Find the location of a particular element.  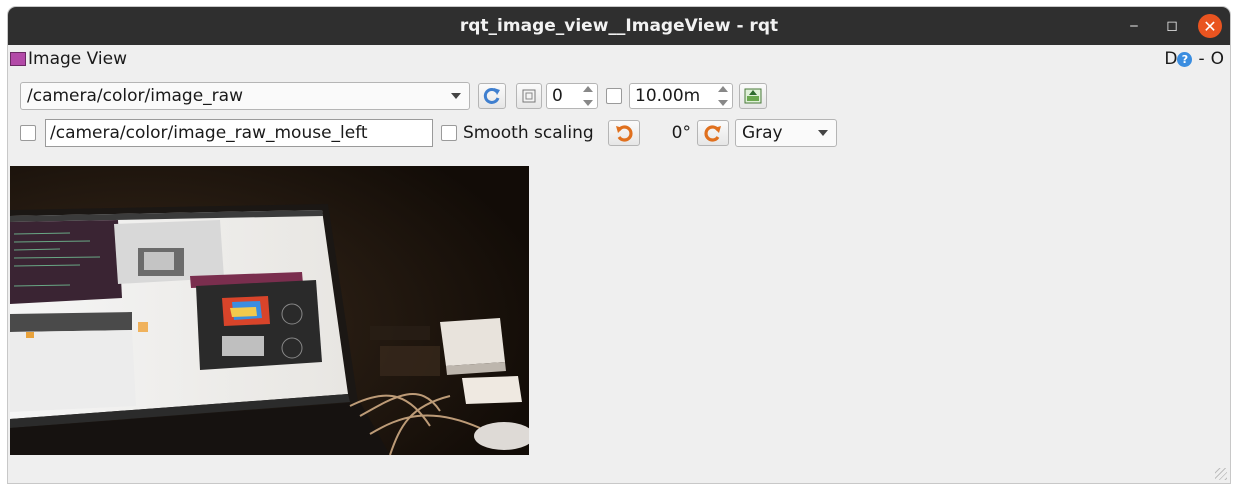

plugin-header: Image View D ? - O is located at coordinates (619, 59).